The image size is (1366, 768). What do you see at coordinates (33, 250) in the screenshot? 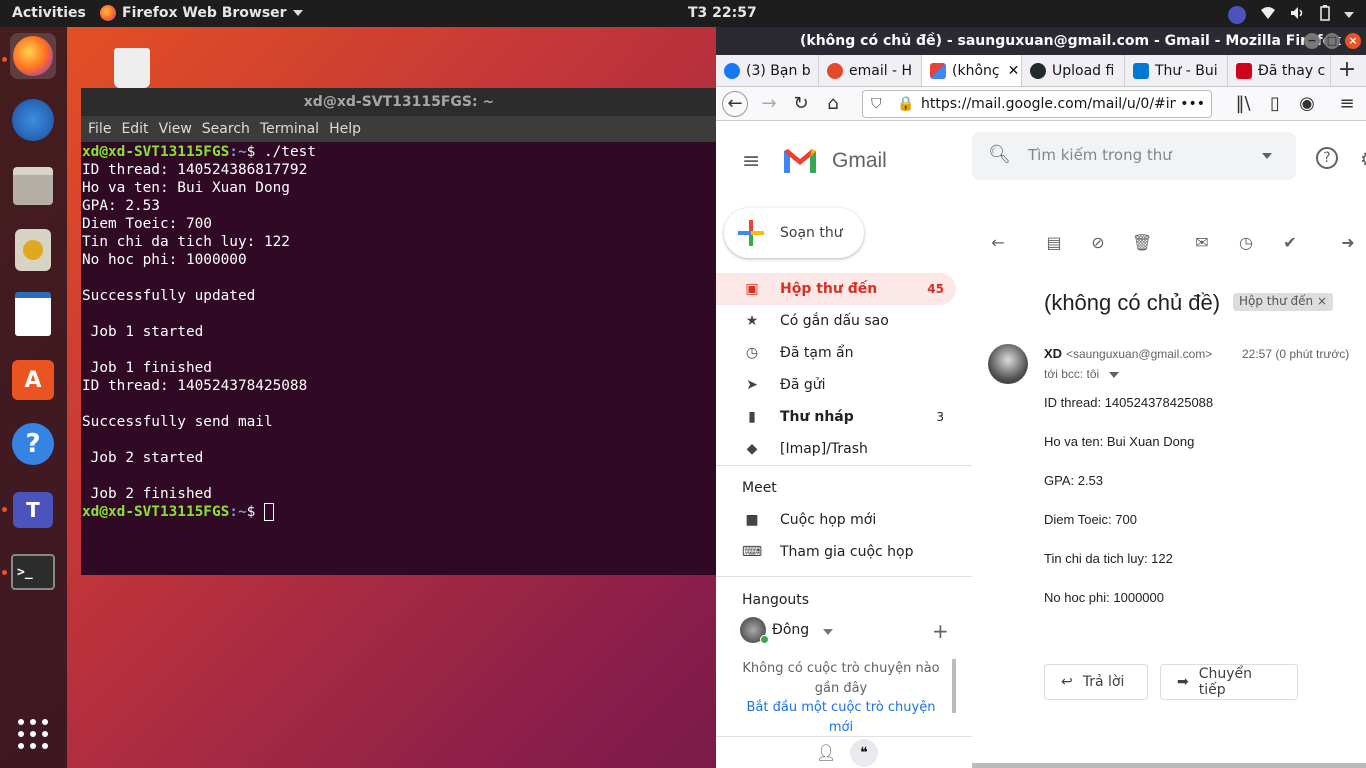
I see `rhythmbox-launcher-icon` at bounding box center [33, 250].